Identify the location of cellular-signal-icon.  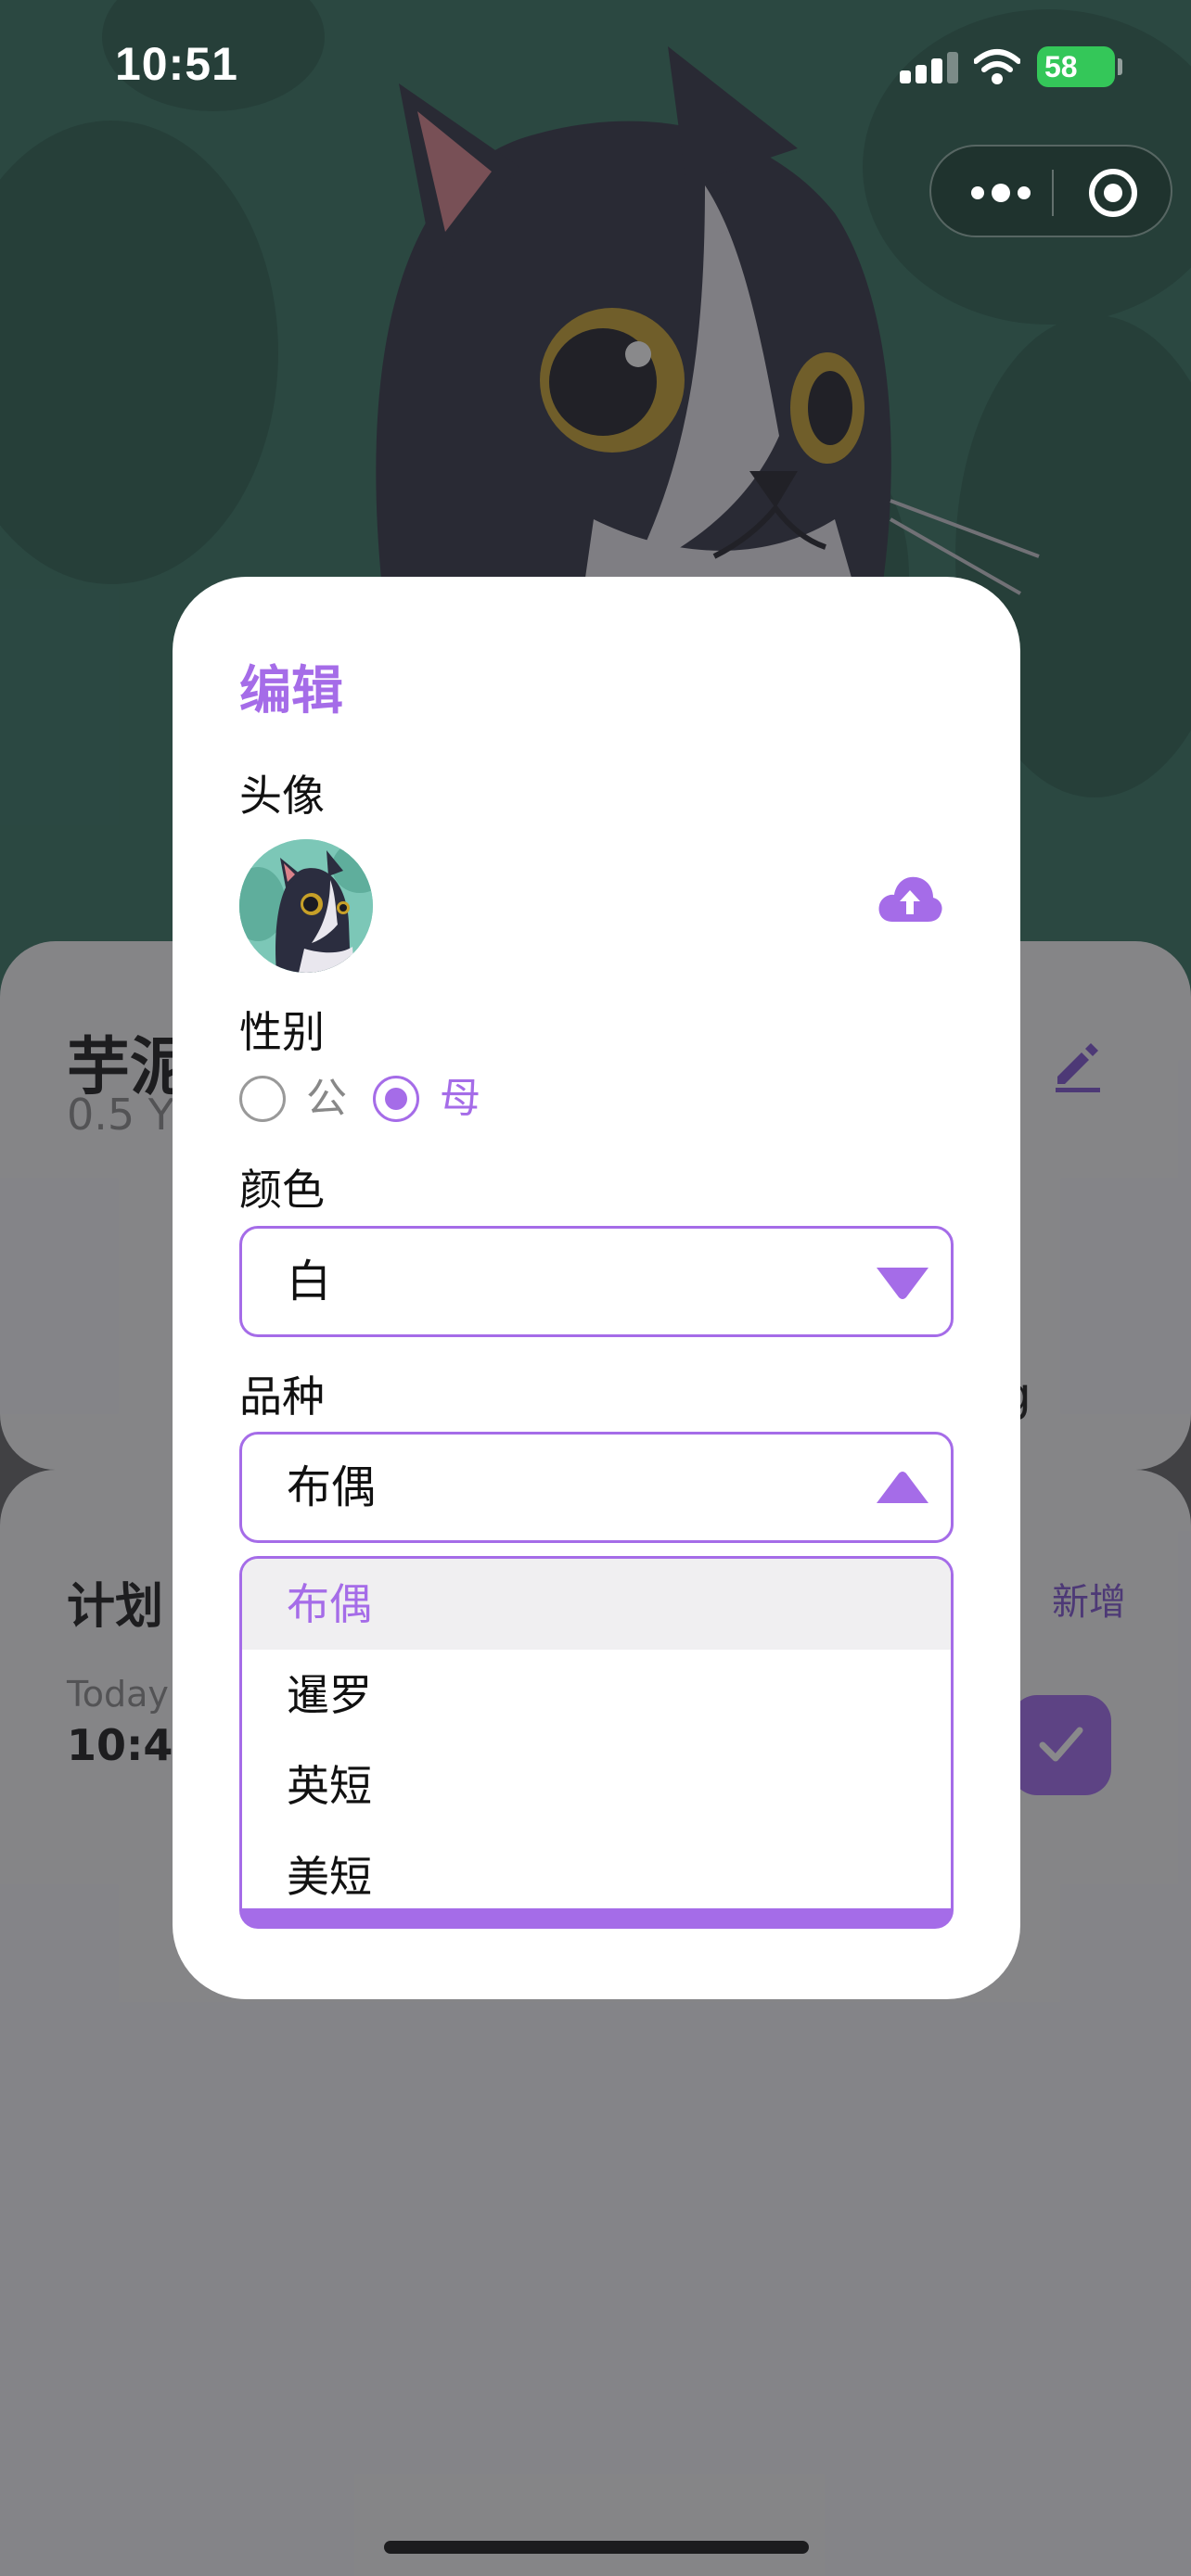
(929, 67).